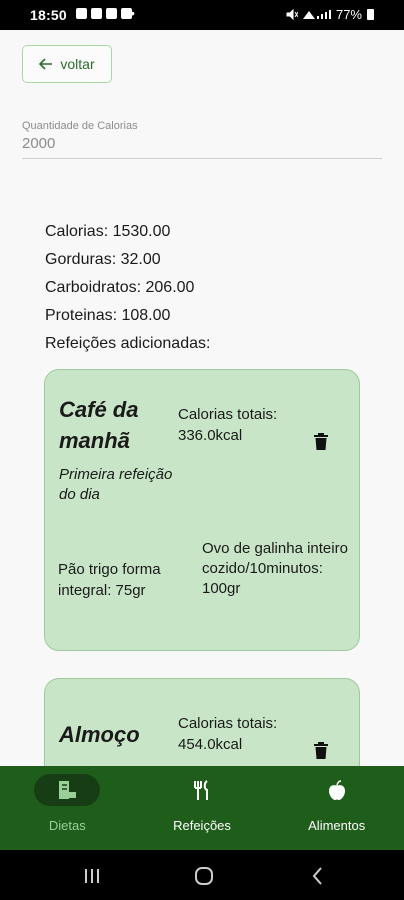  Describe the element at coordinates (202, 15) in the screenshot. I see `status-bar: 18:50 • 77%` at that location.